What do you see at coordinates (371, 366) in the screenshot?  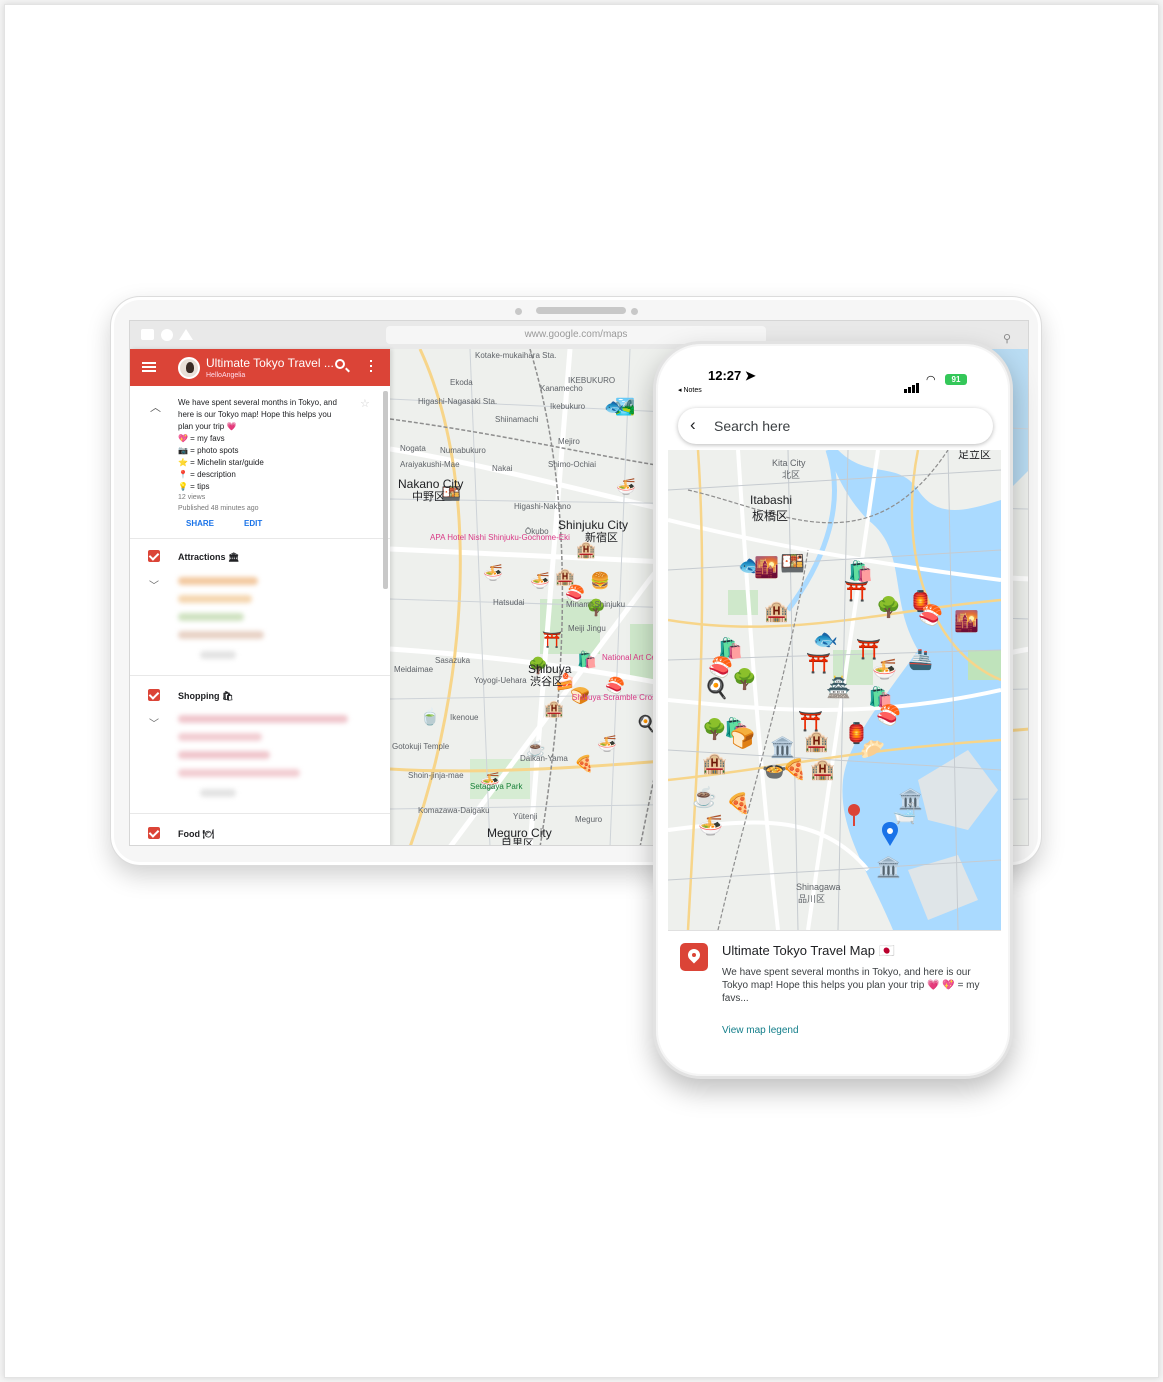 I see `more-vert-icon` at bounding box center [371, 366].